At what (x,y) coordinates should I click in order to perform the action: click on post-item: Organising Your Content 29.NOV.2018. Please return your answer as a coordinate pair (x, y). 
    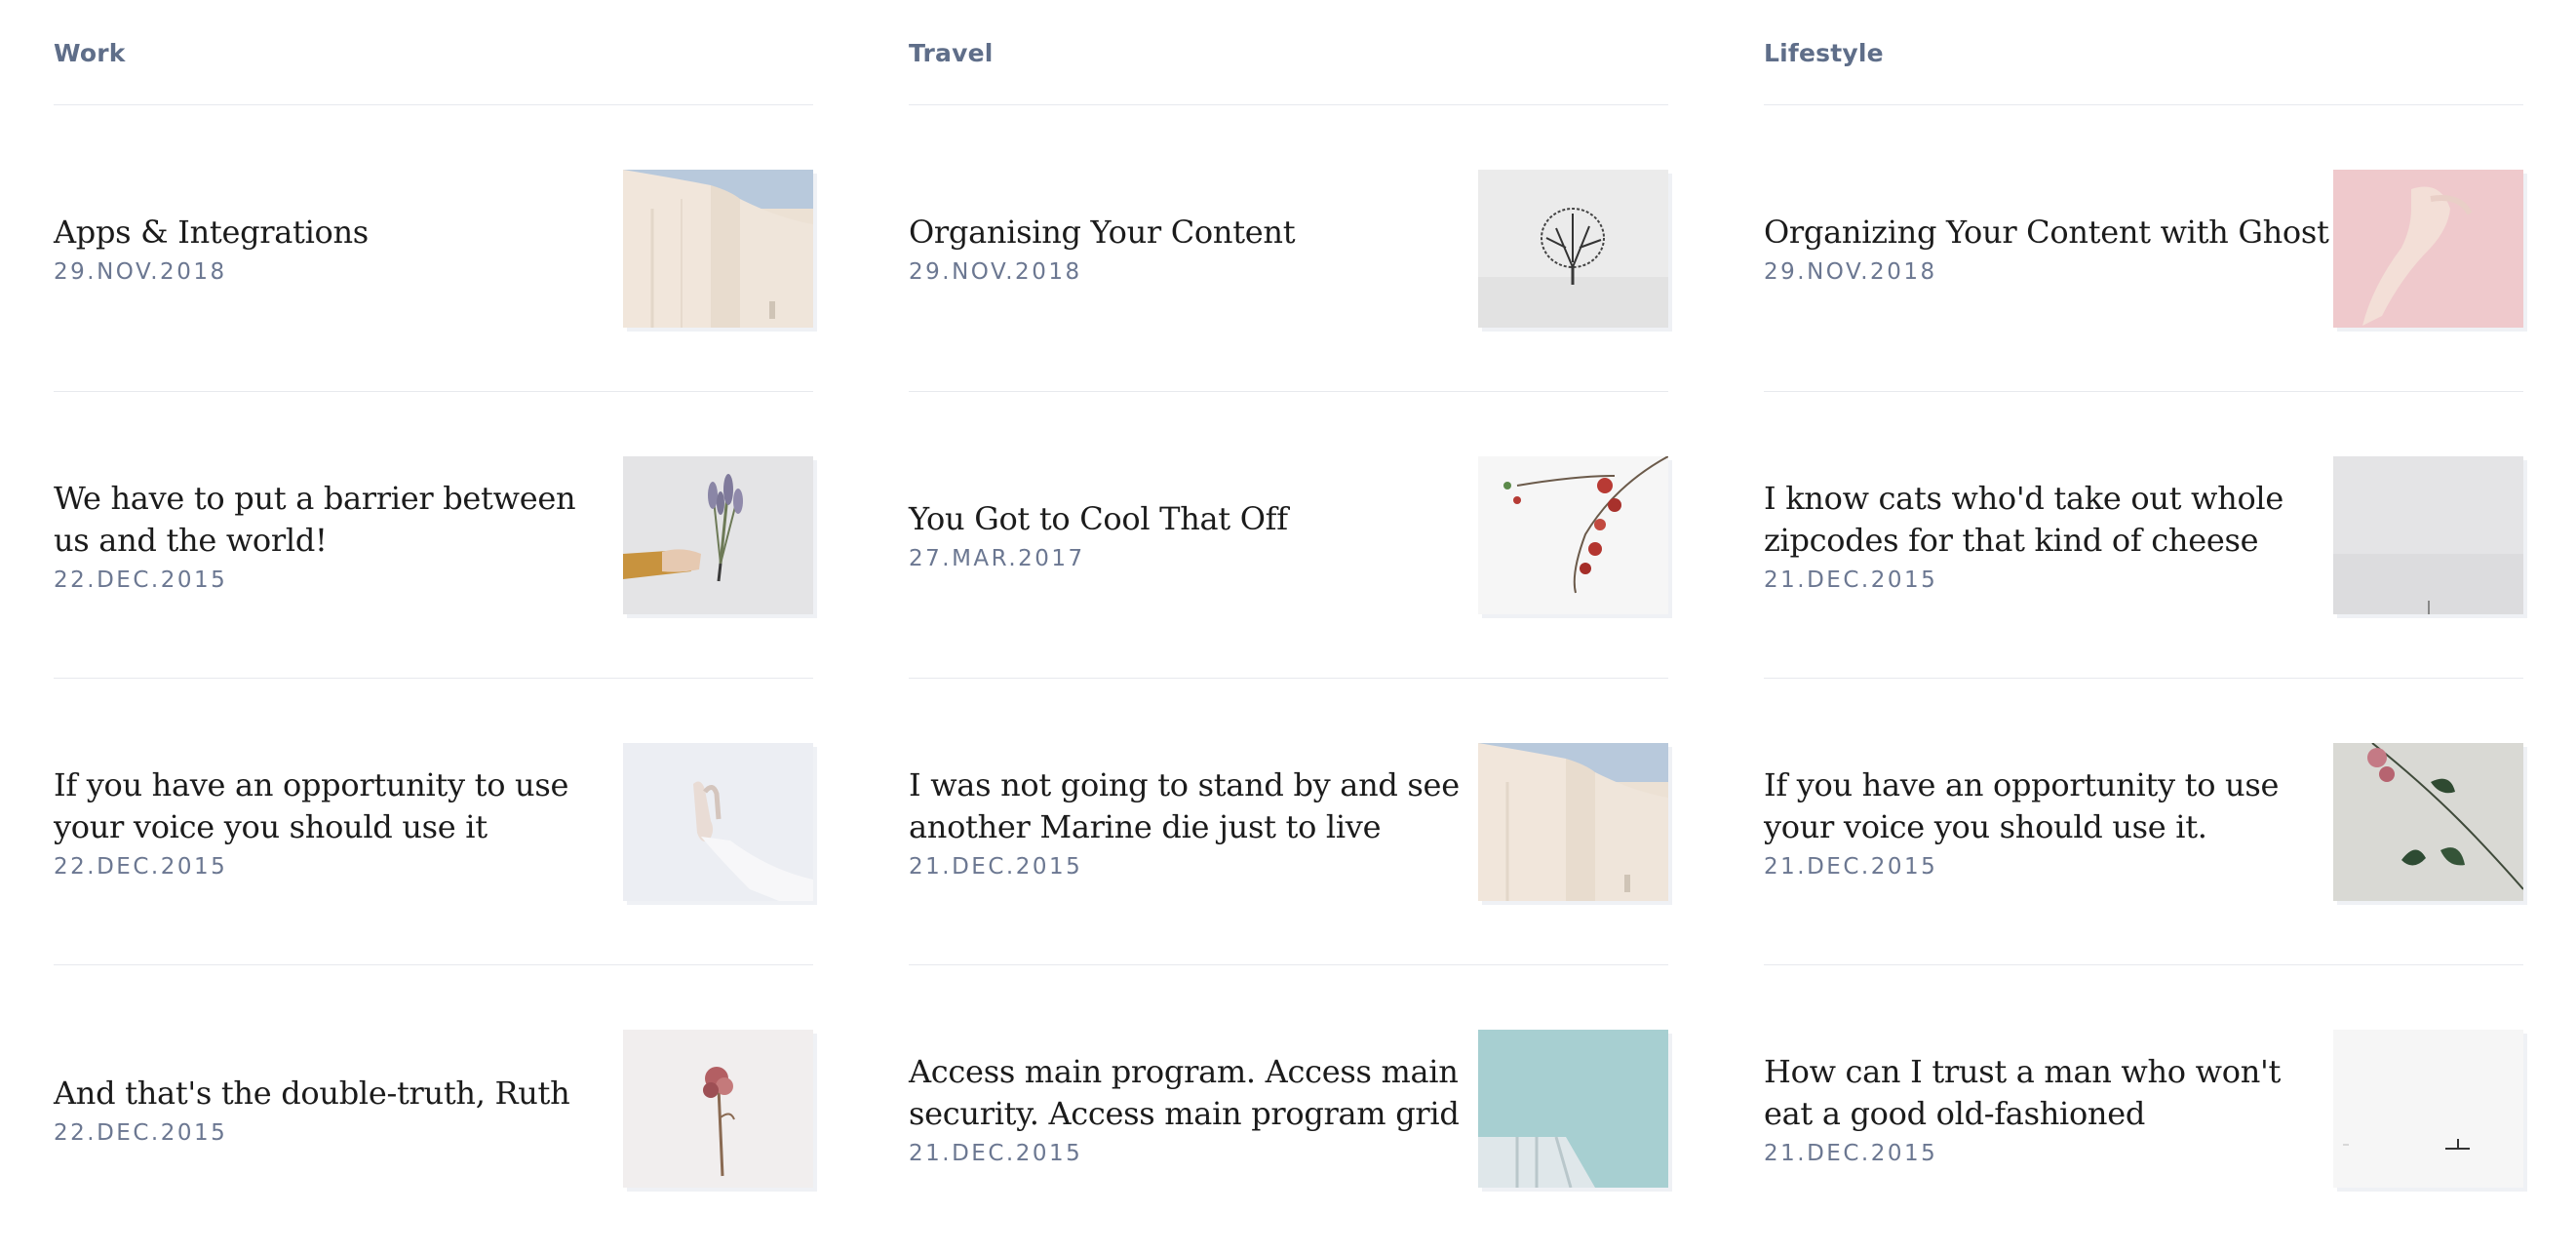
    Looking at the image, I should click on (1288, 249).